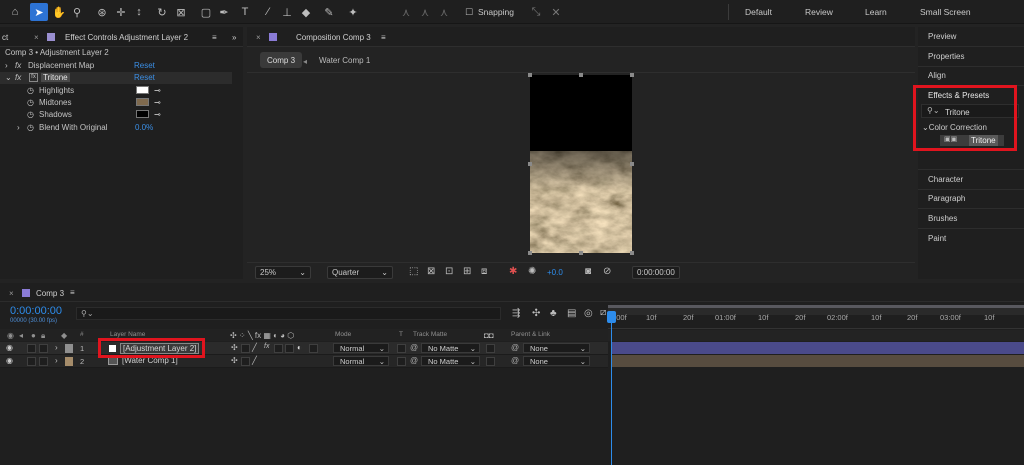  I want to click on solo-switch-icon: ●, so click(33, 335).